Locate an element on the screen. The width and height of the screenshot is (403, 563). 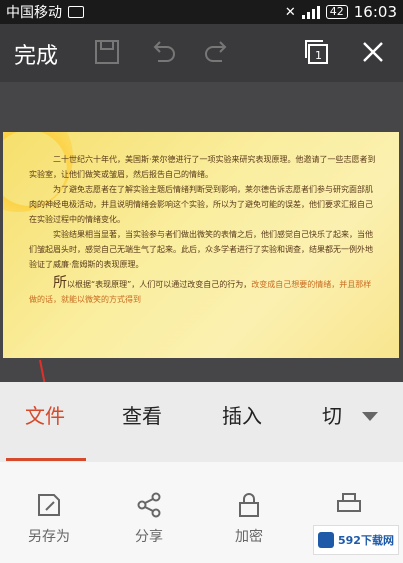
tab-switch: 切 is located at coordinates (332, 414).